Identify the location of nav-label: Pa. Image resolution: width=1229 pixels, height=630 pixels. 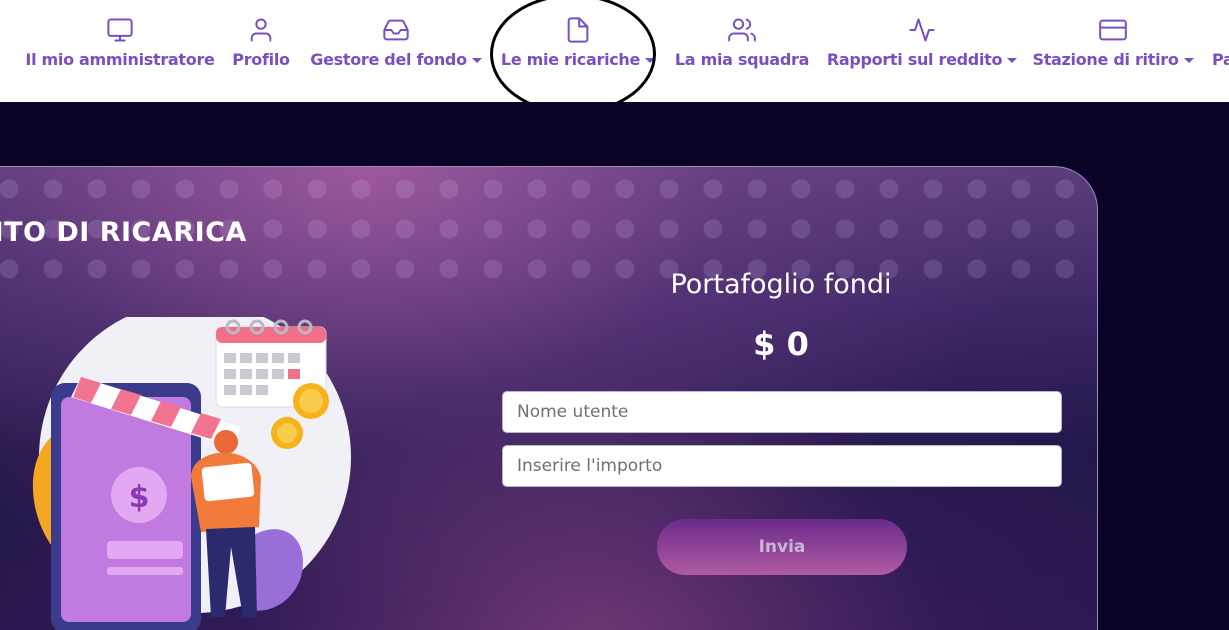
(1220, 59).